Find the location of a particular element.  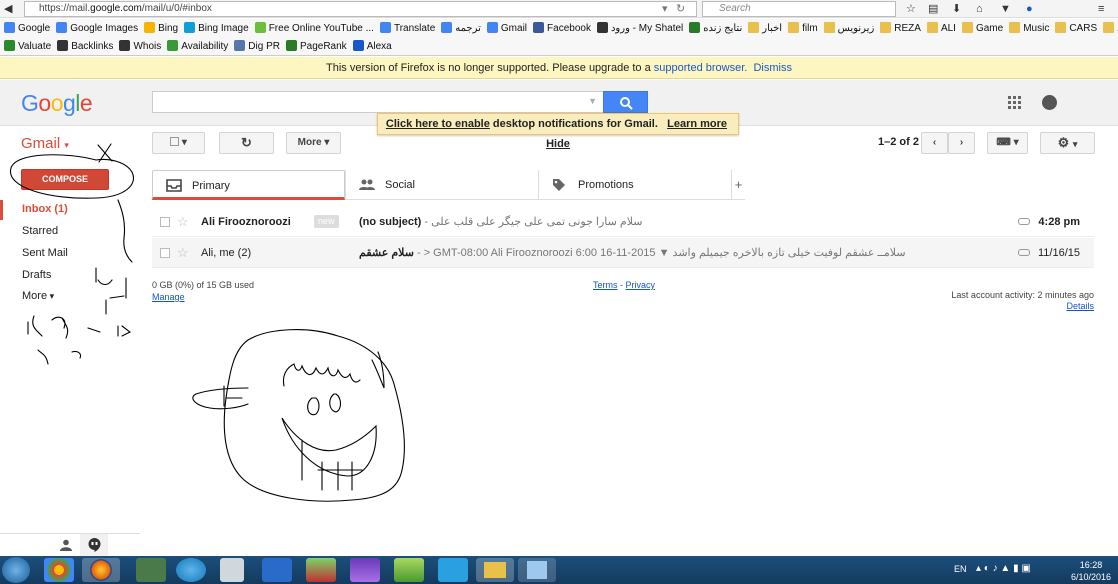

calculator-taskbar-icon is located at coordinates (232, 570).